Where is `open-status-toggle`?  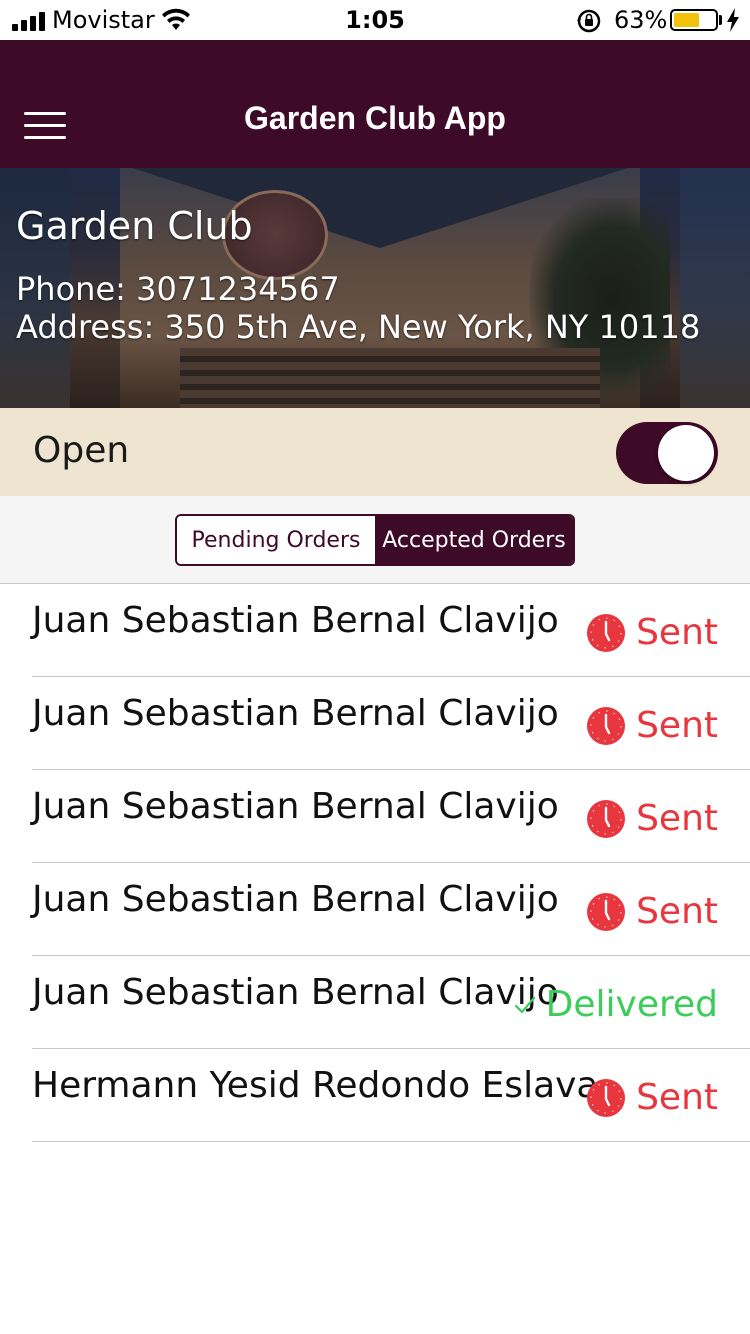
open-status-toggle is located at coordinates (667, 453).